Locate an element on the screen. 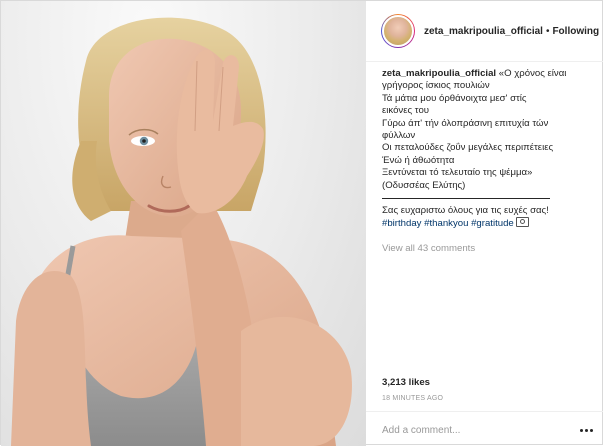  caption-line: Οι πεταλούδες ζοΰν μεγάλες περιπέτειες is located at coordinates (468, 148).